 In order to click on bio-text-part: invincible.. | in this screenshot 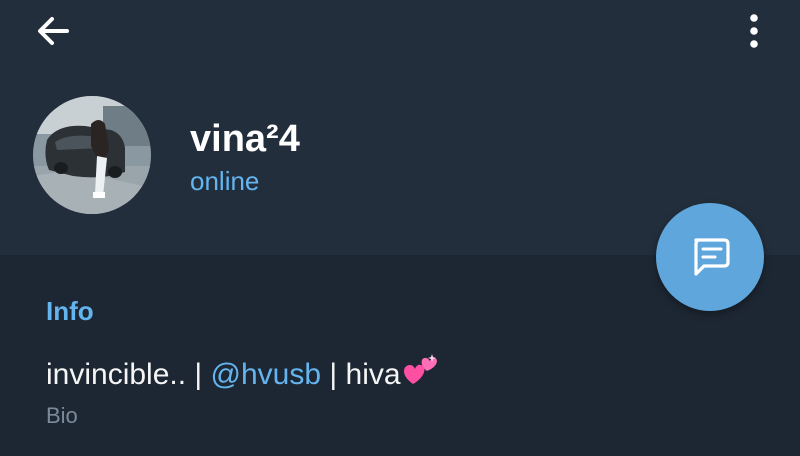, I will do `click(128, 374)`.